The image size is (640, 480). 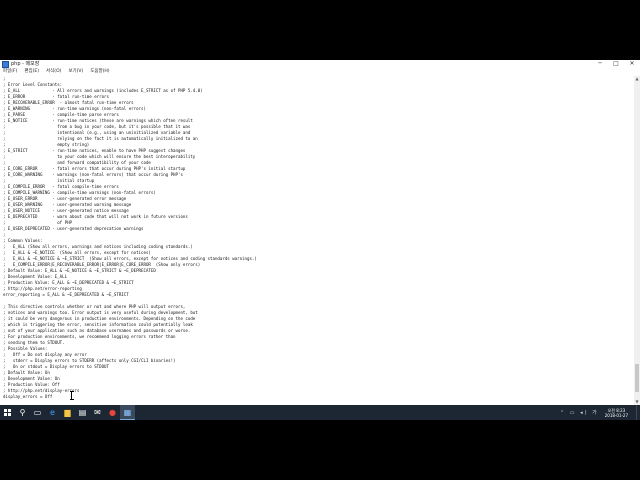 What do you see at coordinates (52, 412) in the screenshot?
I see `edge-icon: e` at bounding box center [52, 412].